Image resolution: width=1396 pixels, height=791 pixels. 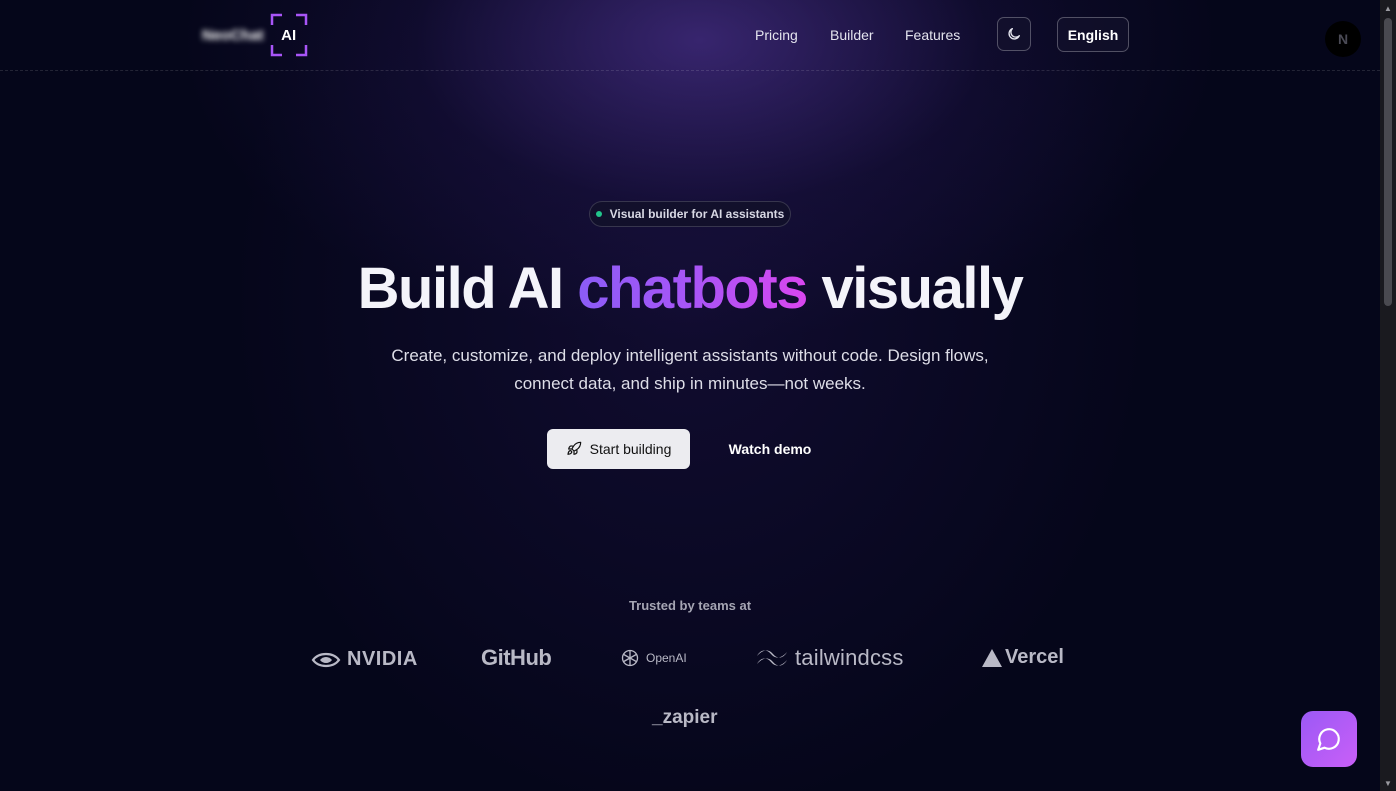 What do you see at coordinates (1034, 657) in the screenshot?
I see `logo-vercel-label: Vercel` at bounding box center [1034, 657].